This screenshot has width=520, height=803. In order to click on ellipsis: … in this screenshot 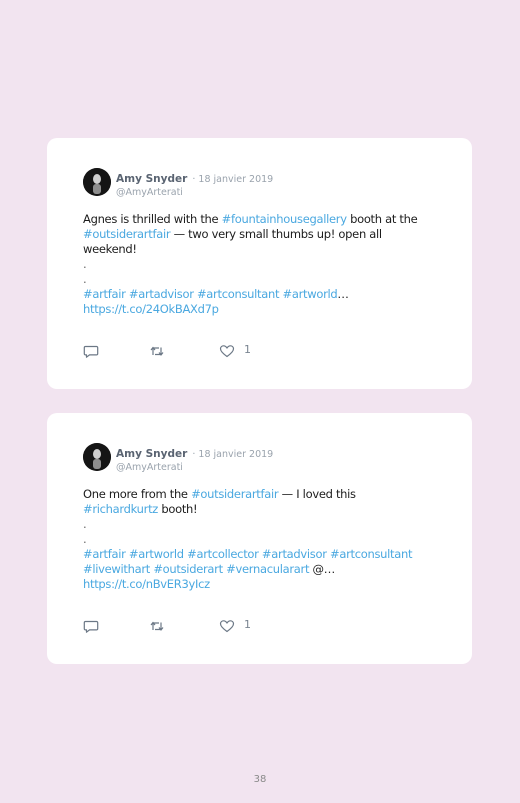, I will do `click(343, 294)`.